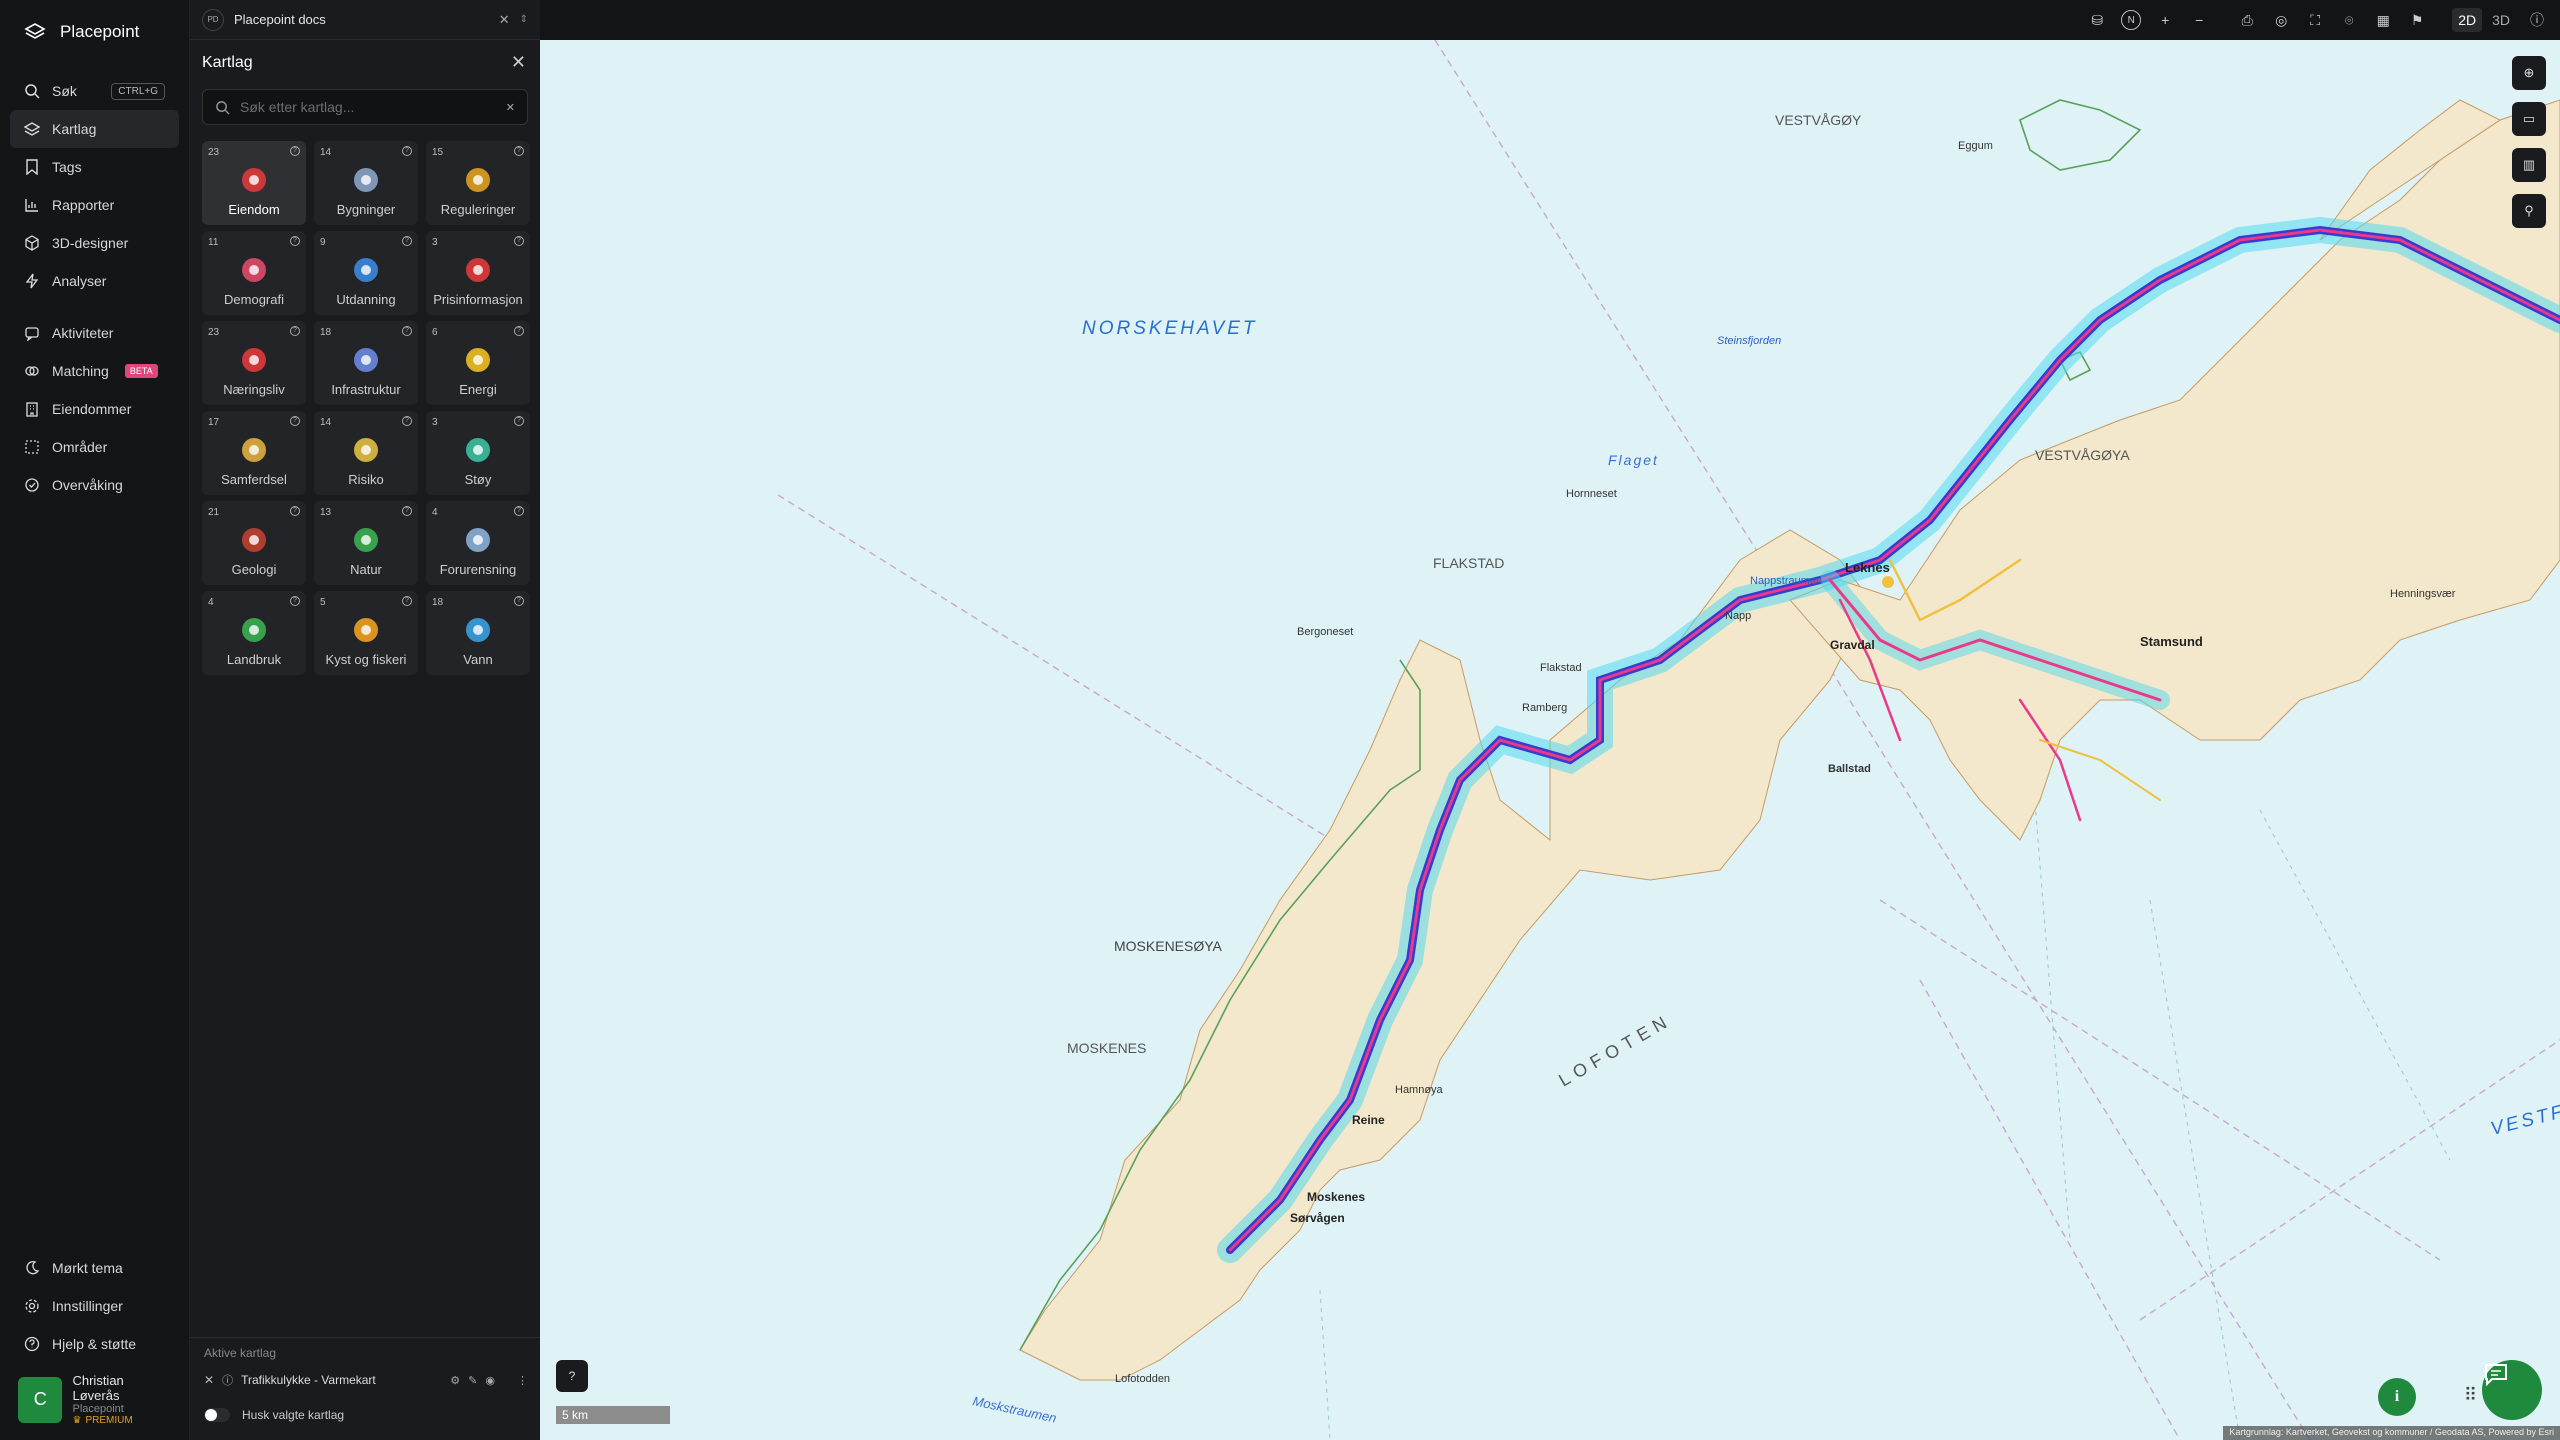 Image resolution: width=2560 pixels, height=1440 pixels. What do you see at coordinates (368, 107) in the screenshot?
I see `layer-search-input` at bounding box center [368, 107].